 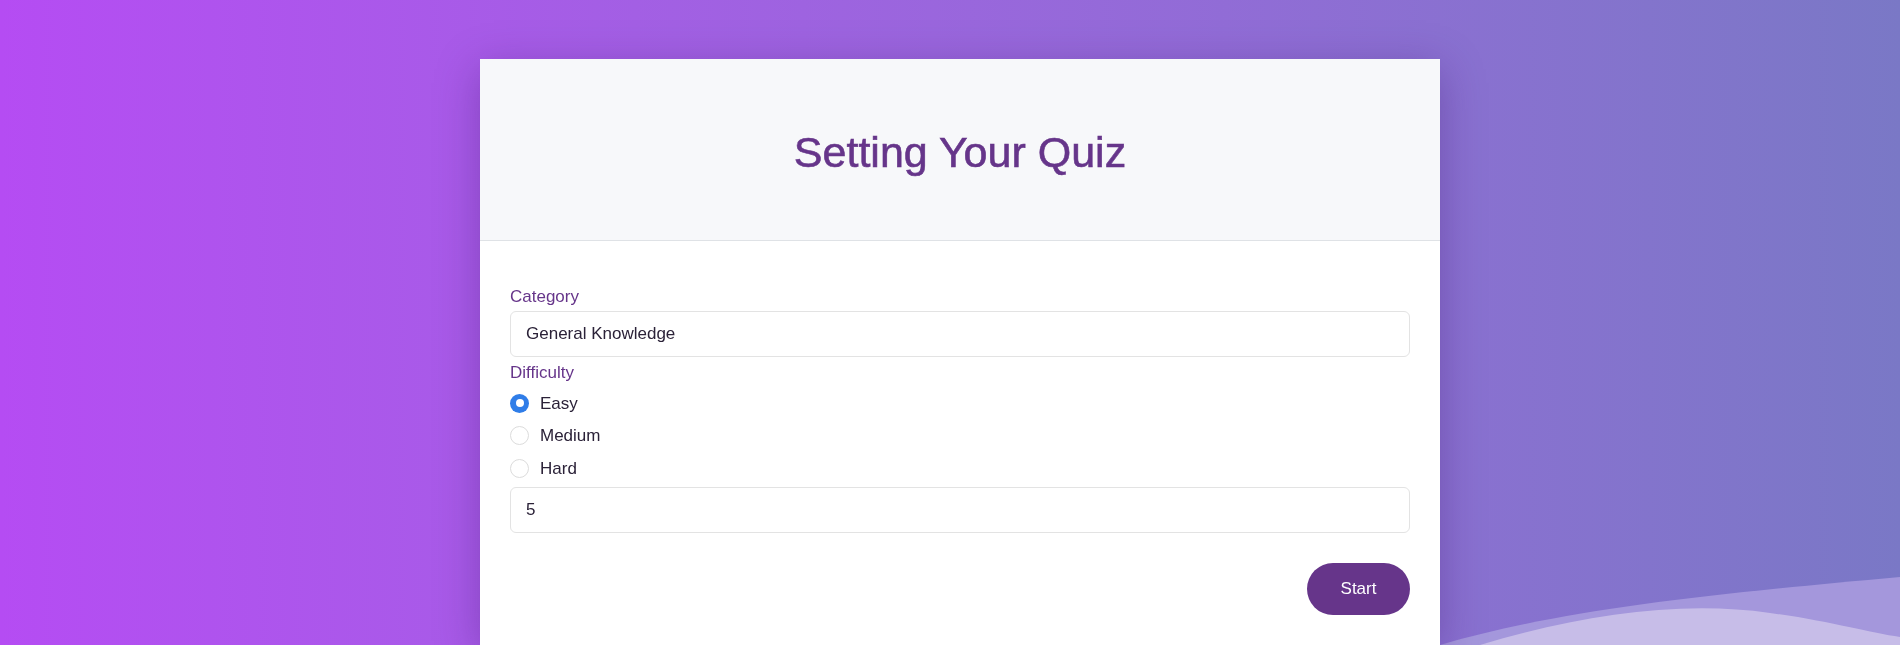 I want to click on radio-selected-icon, so click(x=519, y=403).